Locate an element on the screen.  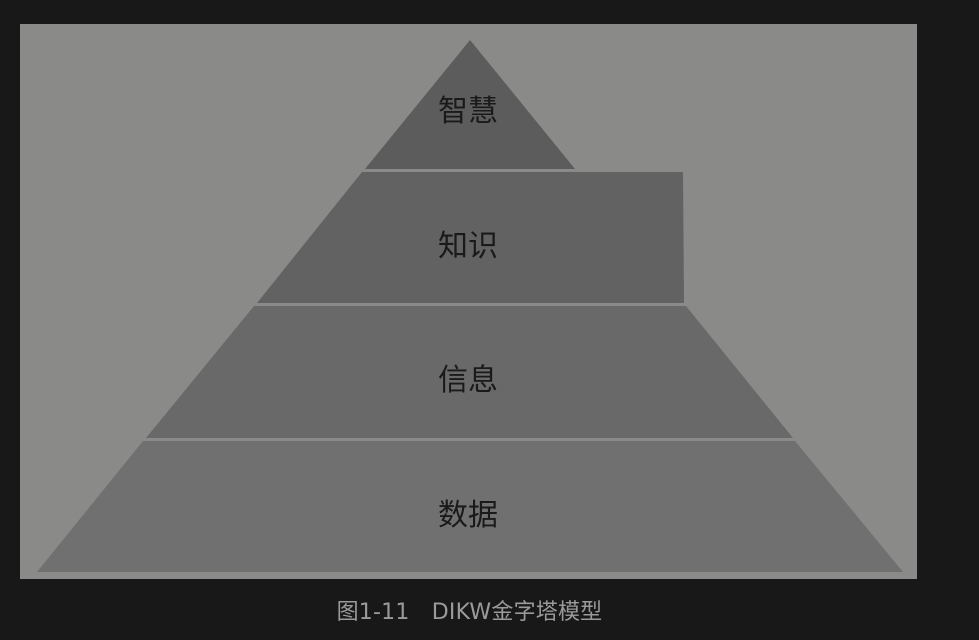
pyramid-label-data: 数据 is located at coordinates (468, 515).